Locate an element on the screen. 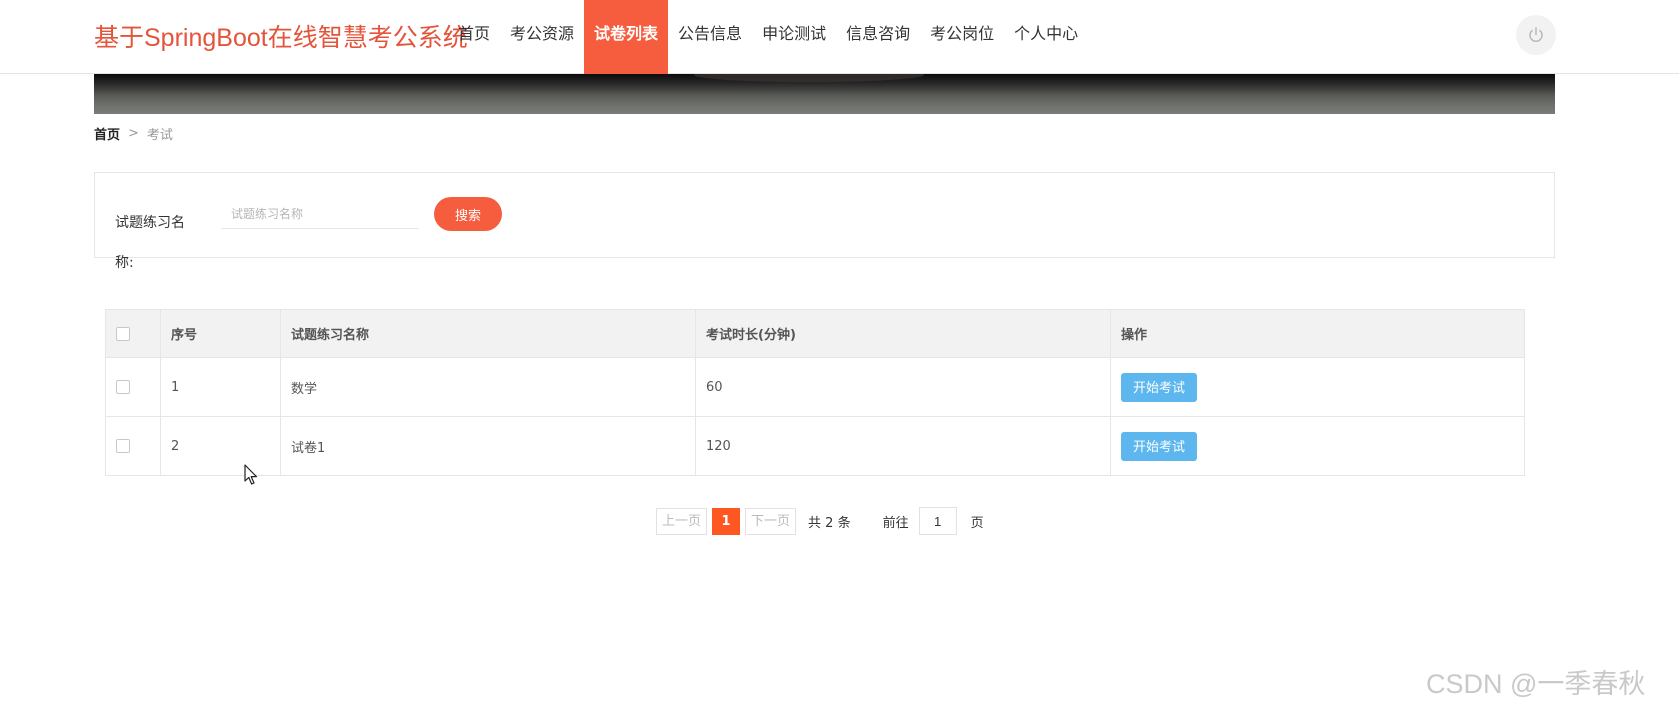  breadcrumb: 首页 > 考试 is located at coordinates (133, 133).